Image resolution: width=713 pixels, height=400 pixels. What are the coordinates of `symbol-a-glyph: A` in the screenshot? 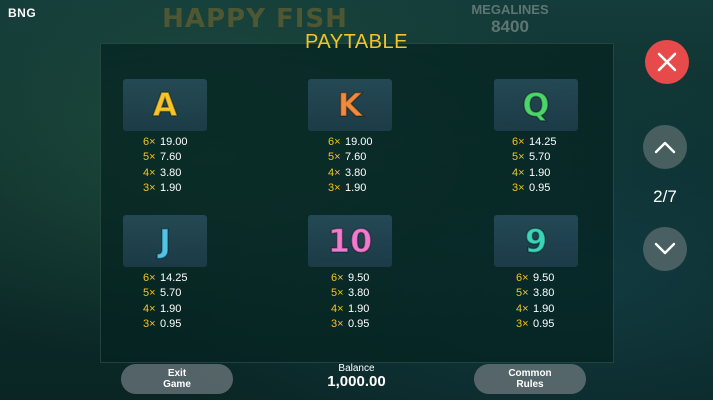 It's located at (165, 105).